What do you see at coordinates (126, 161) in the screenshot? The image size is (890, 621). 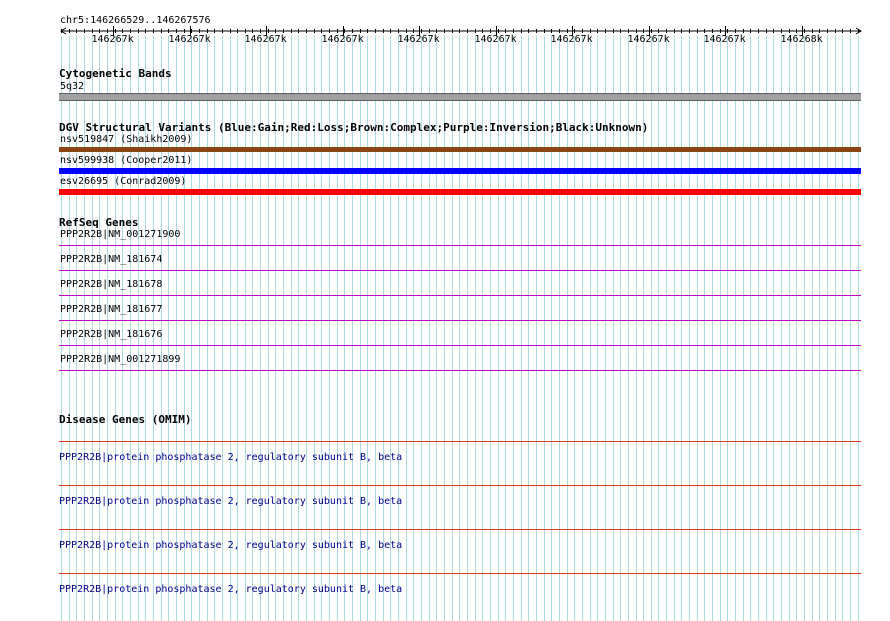 I see `dgv-item-label: nsv599938 (Cooper2011)` at bounding box center [126, 161].